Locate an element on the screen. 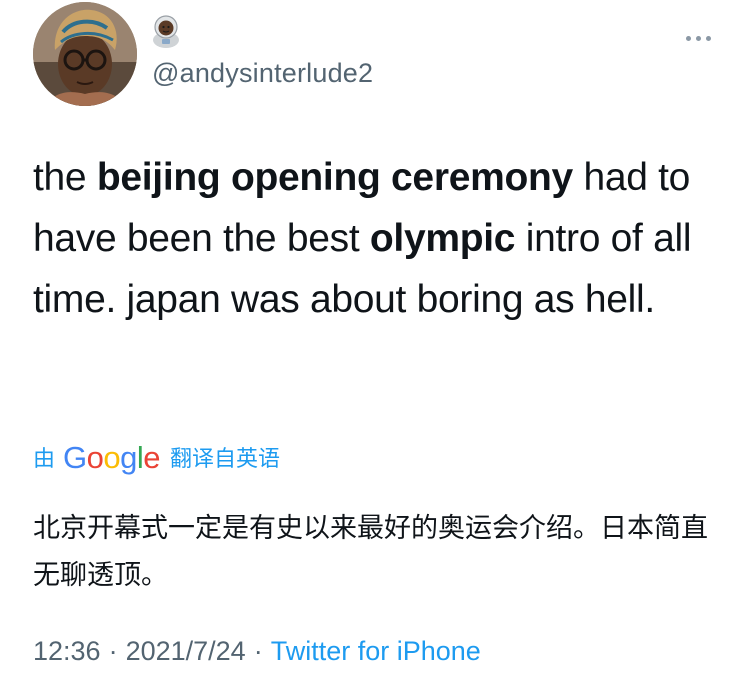 The image size is (750, 673). astronaut-emoji-icon is located at coordinates (166, 31).